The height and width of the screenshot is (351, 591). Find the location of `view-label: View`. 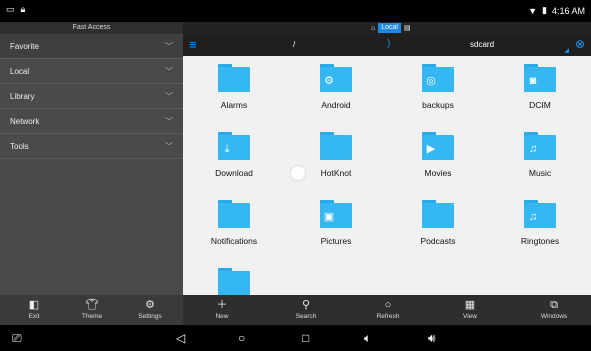

view-label: View is located at coordinates (470, 316).